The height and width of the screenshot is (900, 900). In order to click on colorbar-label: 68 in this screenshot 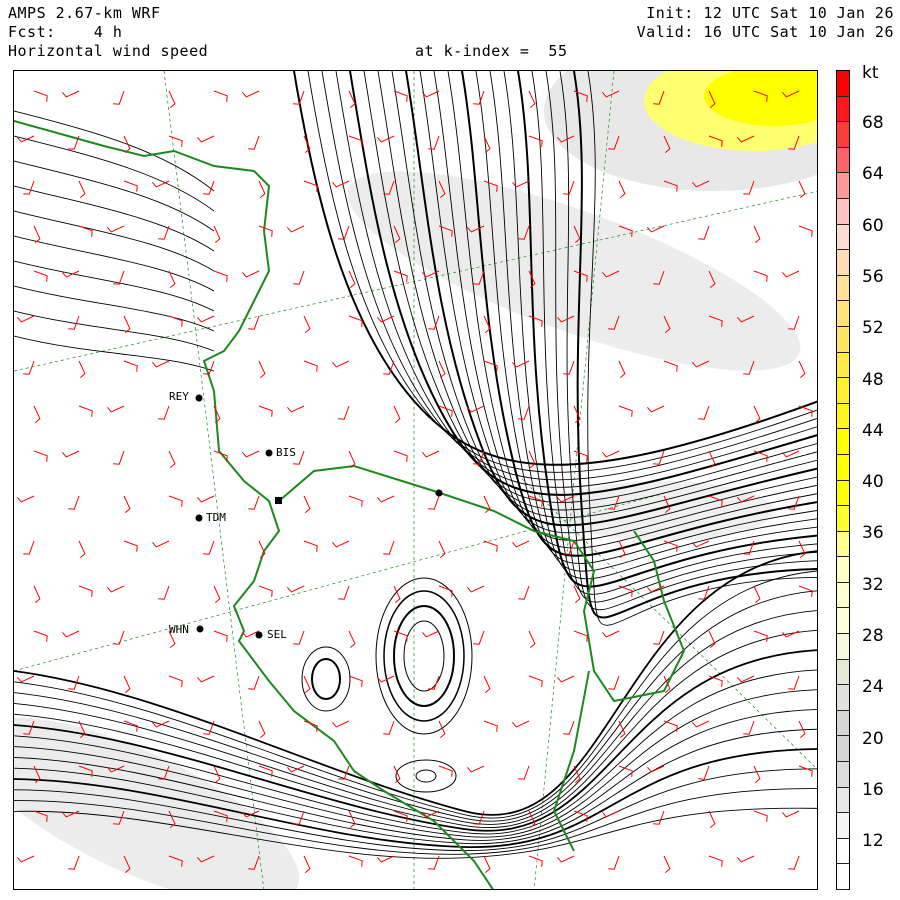, I will do `click(873, 123)`.